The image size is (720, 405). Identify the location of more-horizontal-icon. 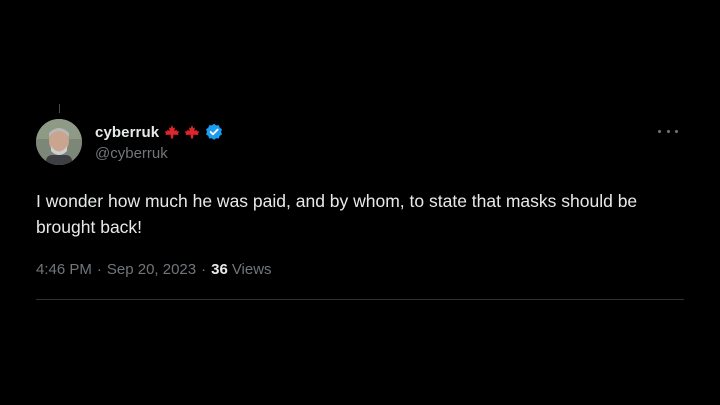
(668, 131).